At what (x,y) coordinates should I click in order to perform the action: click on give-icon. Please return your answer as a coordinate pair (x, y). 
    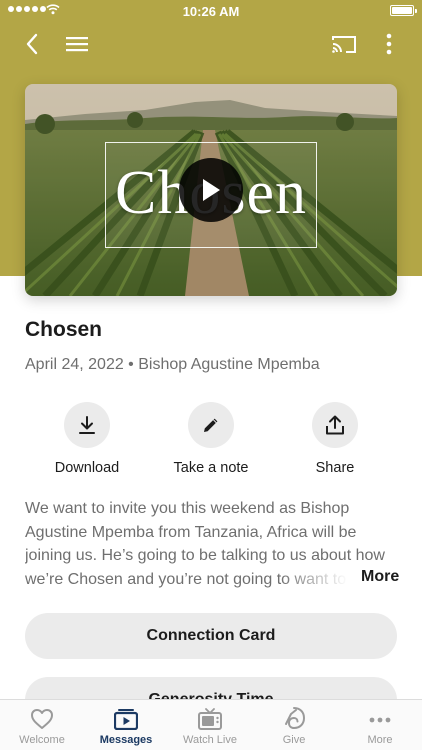
    Looking at the image, I should click on (295, 718).